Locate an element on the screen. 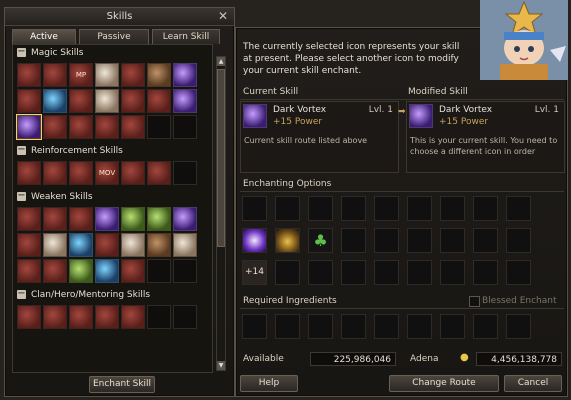 Image resolution: width=571 pixels, height=400 pixels. potion-icon is located at coordinates (287, 240).